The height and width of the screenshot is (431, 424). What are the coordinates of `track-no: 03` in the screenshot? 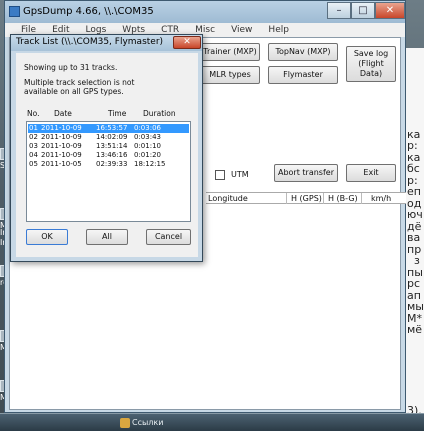 It's located at (33, 146).